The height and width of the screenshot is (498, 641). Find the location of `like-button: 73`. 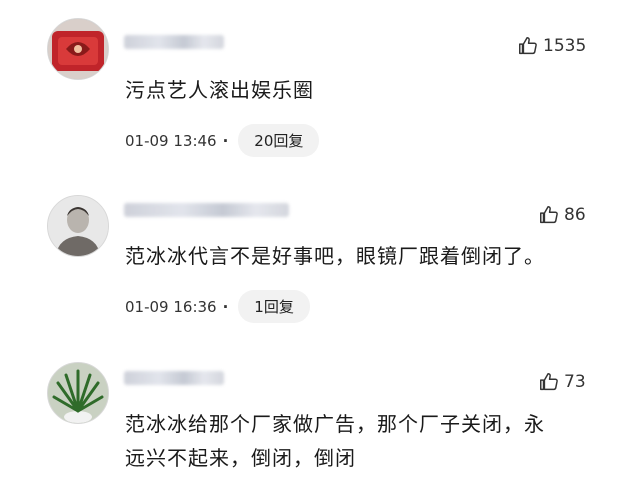

like-button: 73 is located at coordinates (562, 382).